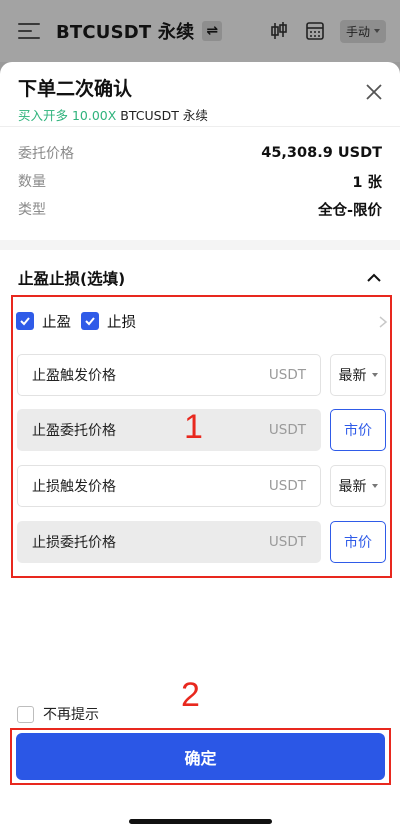 This screenshot has height=833, width=400. What do you see at coordinates (169, 486) in the screenshot?
I see `sl-trigger-price-input: 止损触发价格 USDT` at bounding box center [169, 486].